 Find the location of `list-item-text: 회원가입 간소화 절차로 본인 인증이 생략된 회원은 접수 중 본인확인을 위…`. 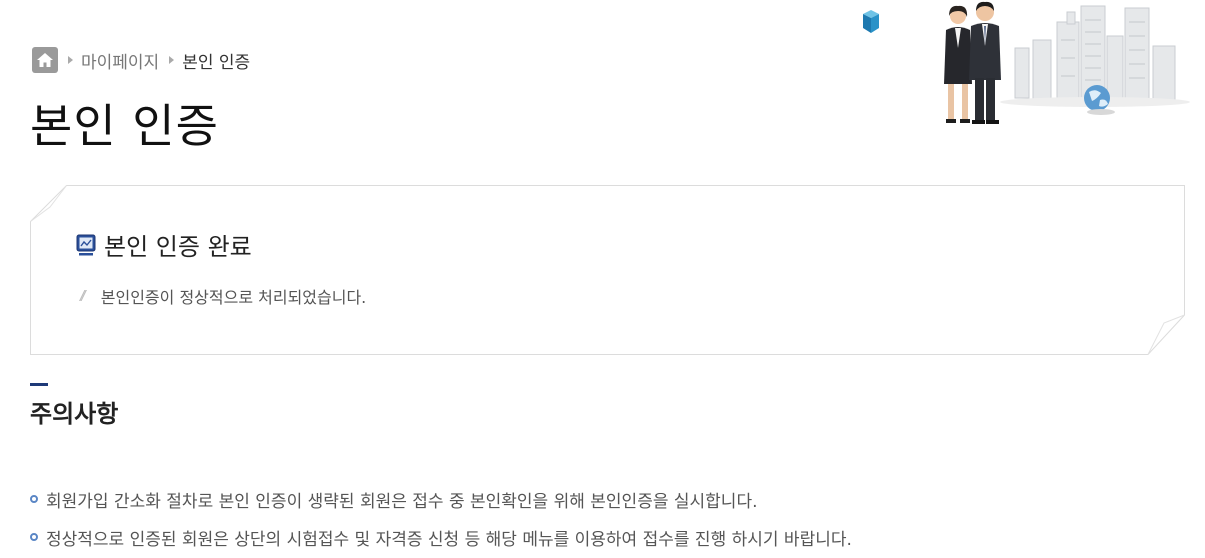

list-item-text: 회원가입 간소화 절차로 본인 인증이 생략된 회원은 접수 중 본인확인을 위… is located at coordinates (402, 501).